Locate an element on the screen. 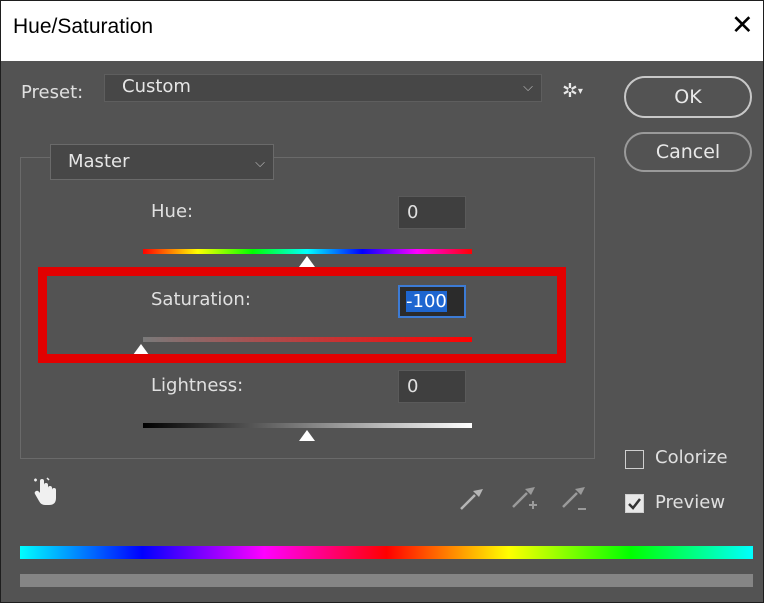 The height and width of the screenshot is (603, 764). preset-value: Custom is located at coordinates (156, 86).